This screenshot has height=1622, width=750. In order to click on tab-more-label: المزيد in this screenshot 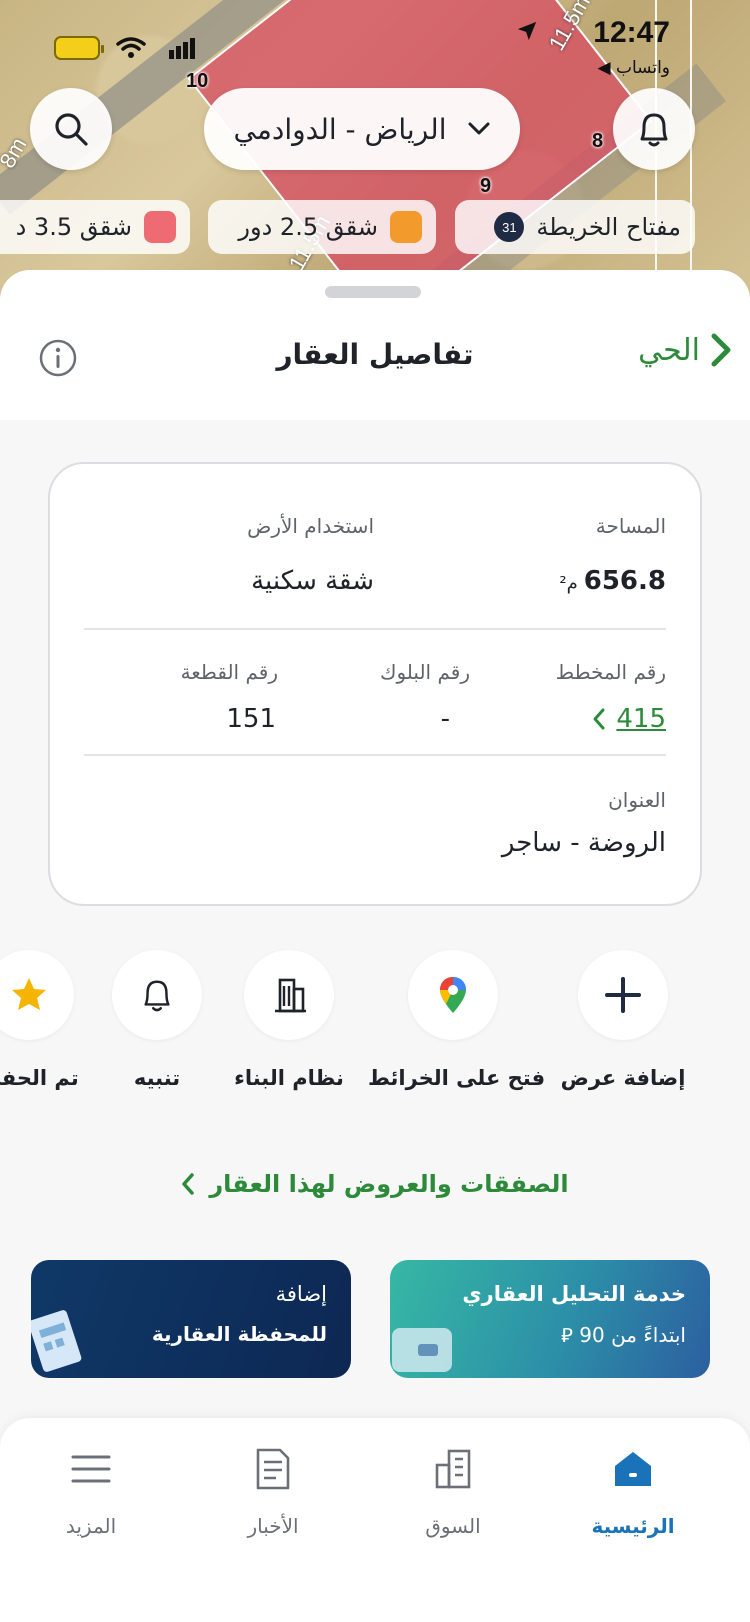, I will do `click(91, 1526)`.